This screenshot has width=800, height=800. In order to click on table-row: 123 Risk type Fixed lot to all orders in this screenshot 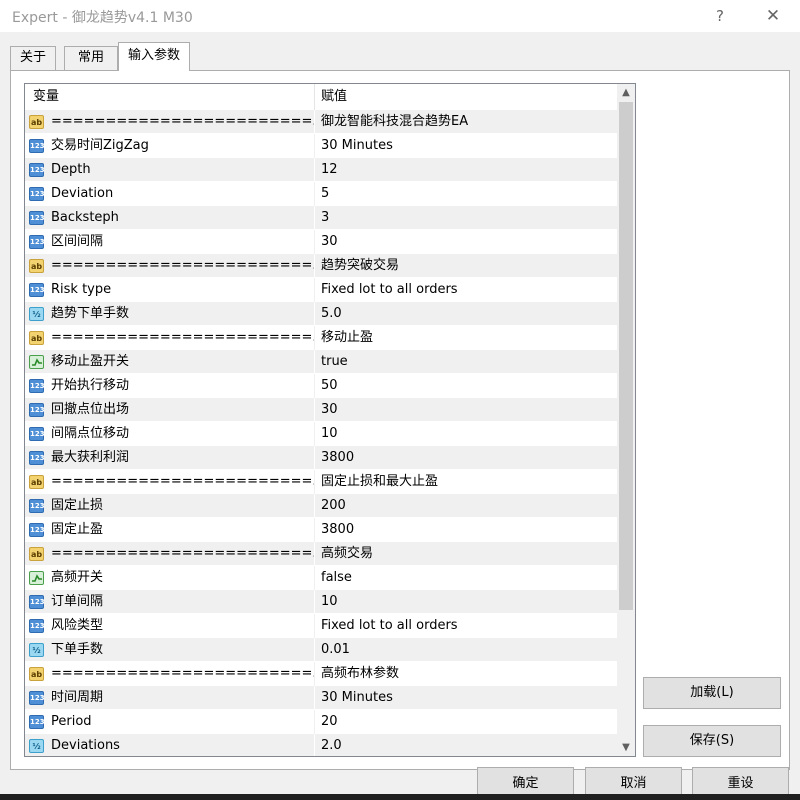, I will do `click(321, 290)`.